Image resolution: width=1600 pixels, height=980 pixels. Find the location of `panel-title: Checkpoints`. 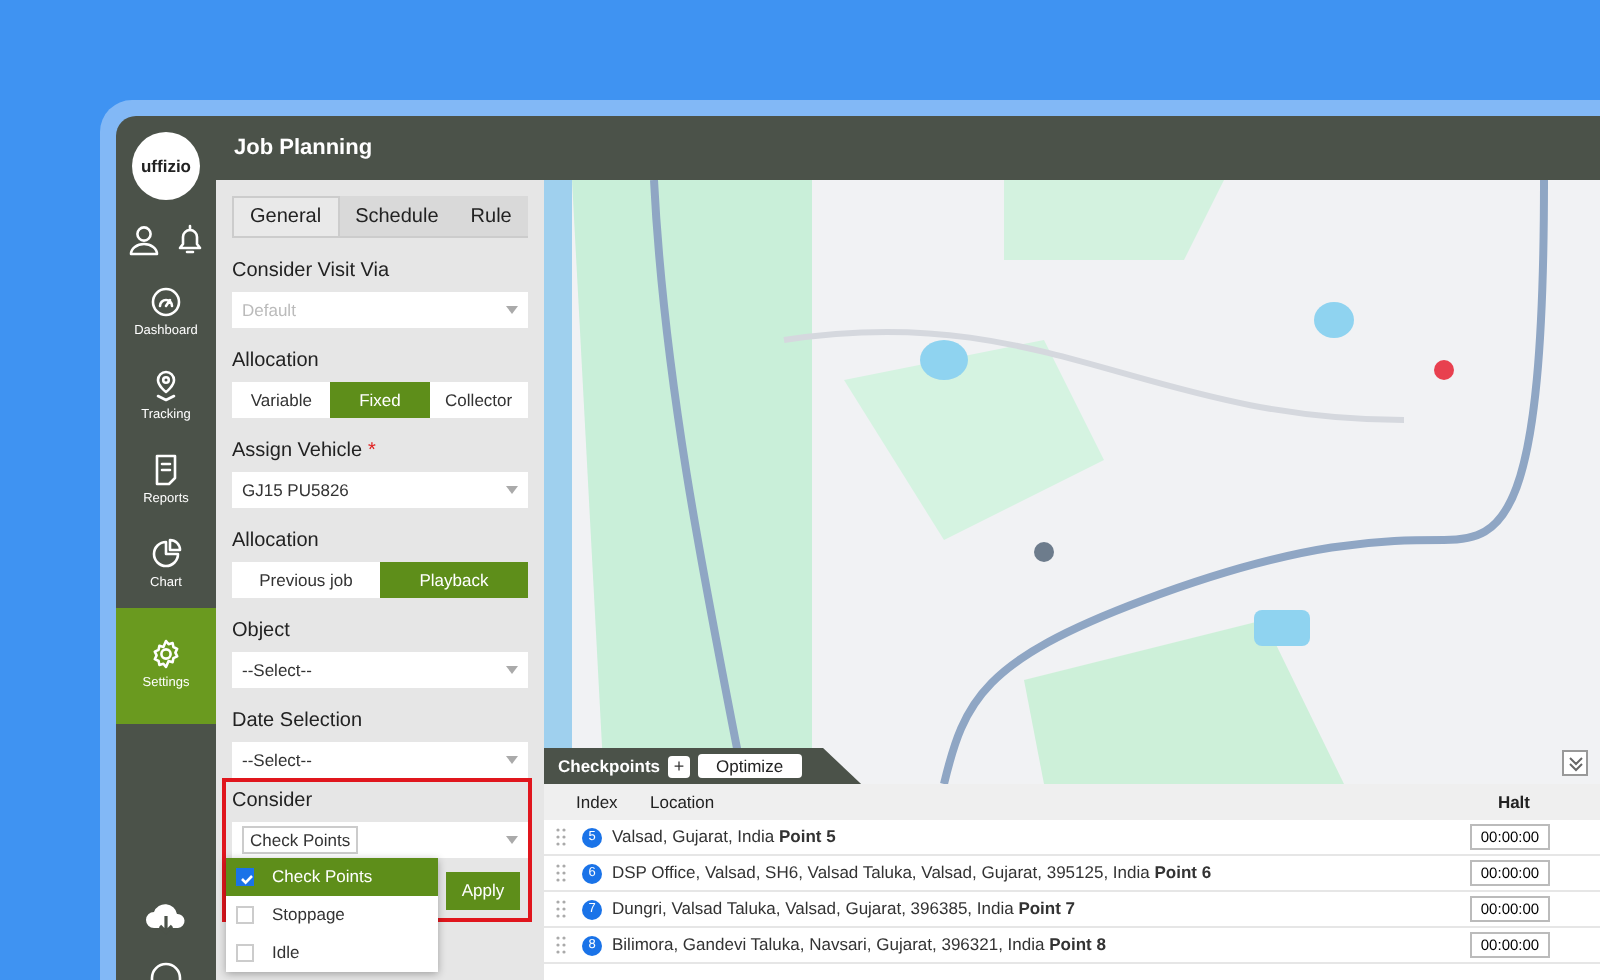

panel-title: Checkpoints is located at coordinates (609, 766).